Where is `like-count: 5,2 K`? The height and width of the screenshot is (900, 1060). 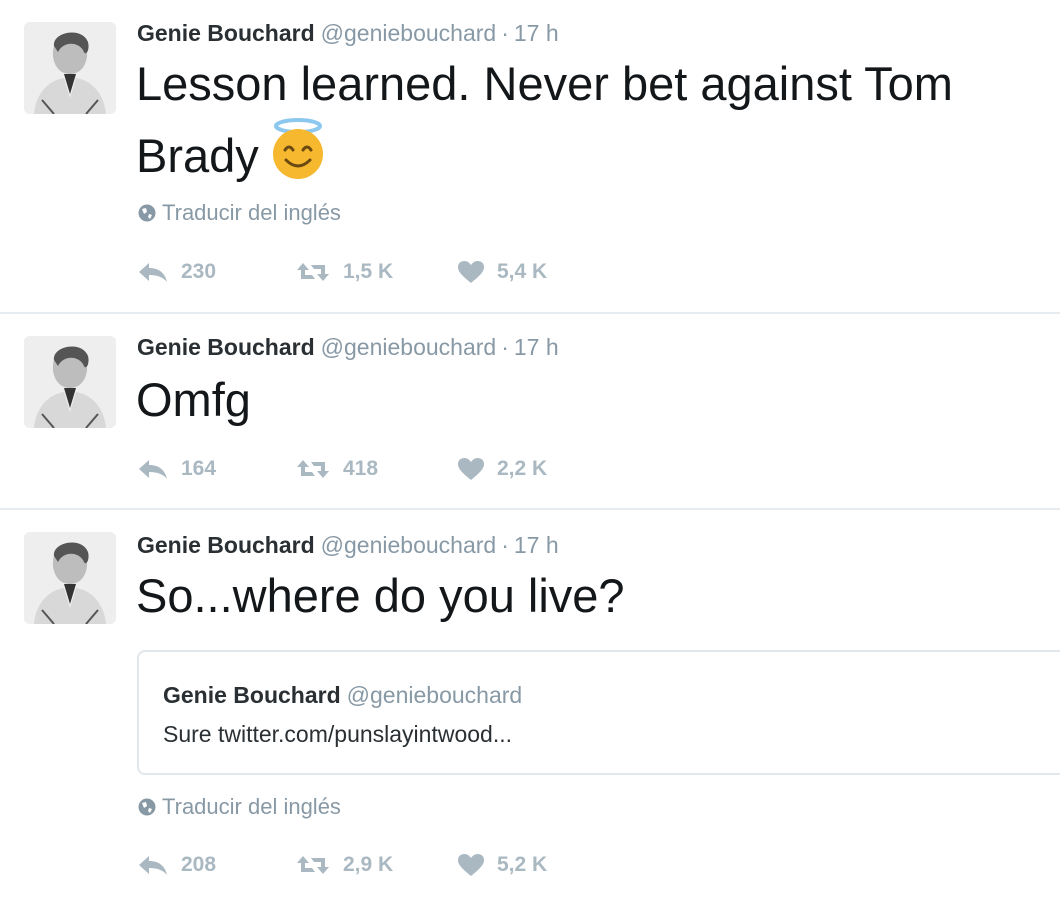 like-count: 5,2 K is located at coordinates (522, 864).